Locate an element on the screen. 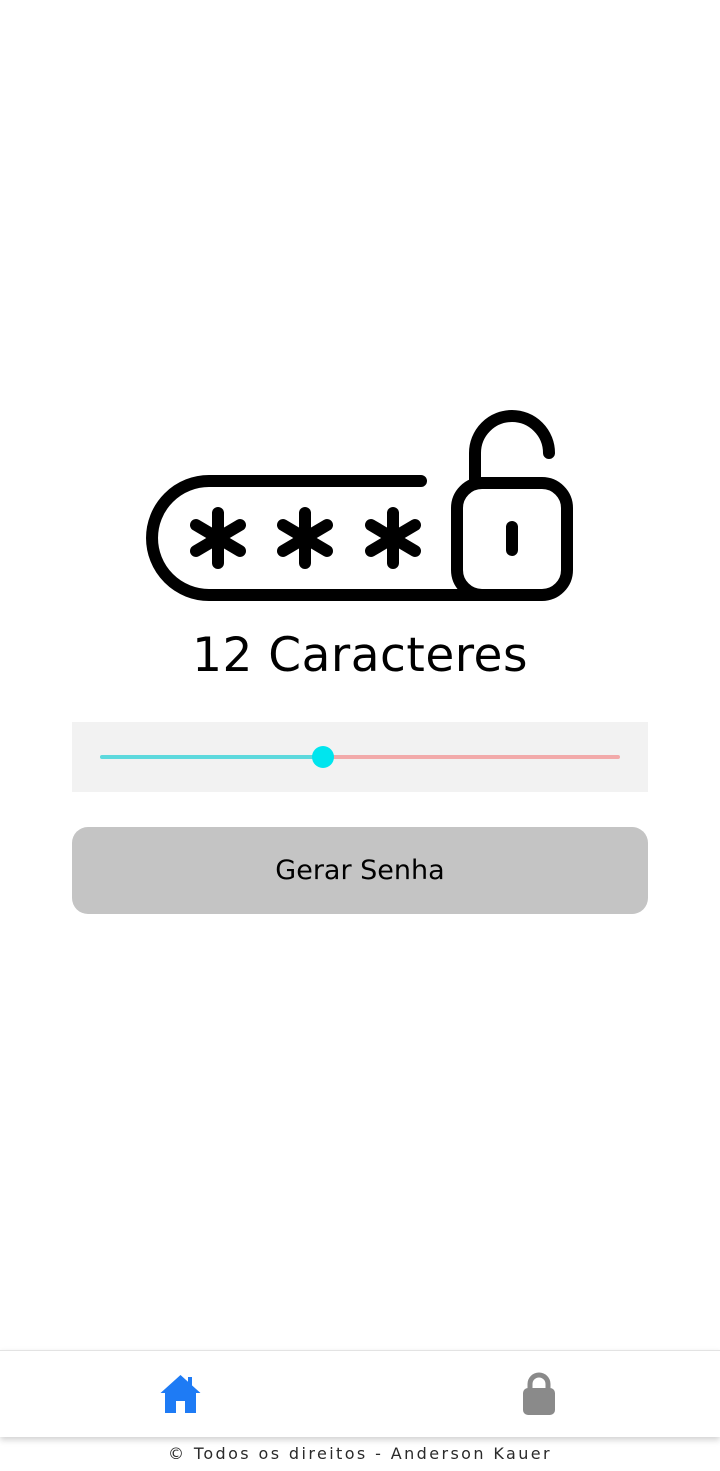 This screenshot has height=1471, width=720. home-icon is located at coordinates (180, 1394).